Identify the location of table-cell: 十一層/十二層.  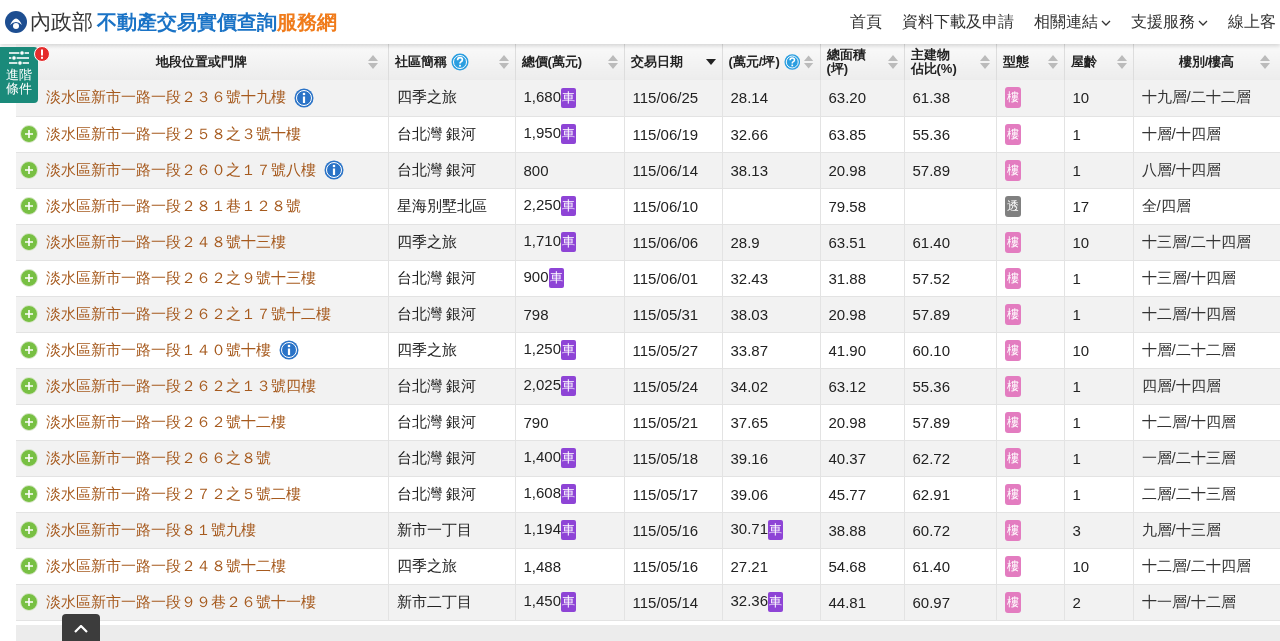
(1206, 602).